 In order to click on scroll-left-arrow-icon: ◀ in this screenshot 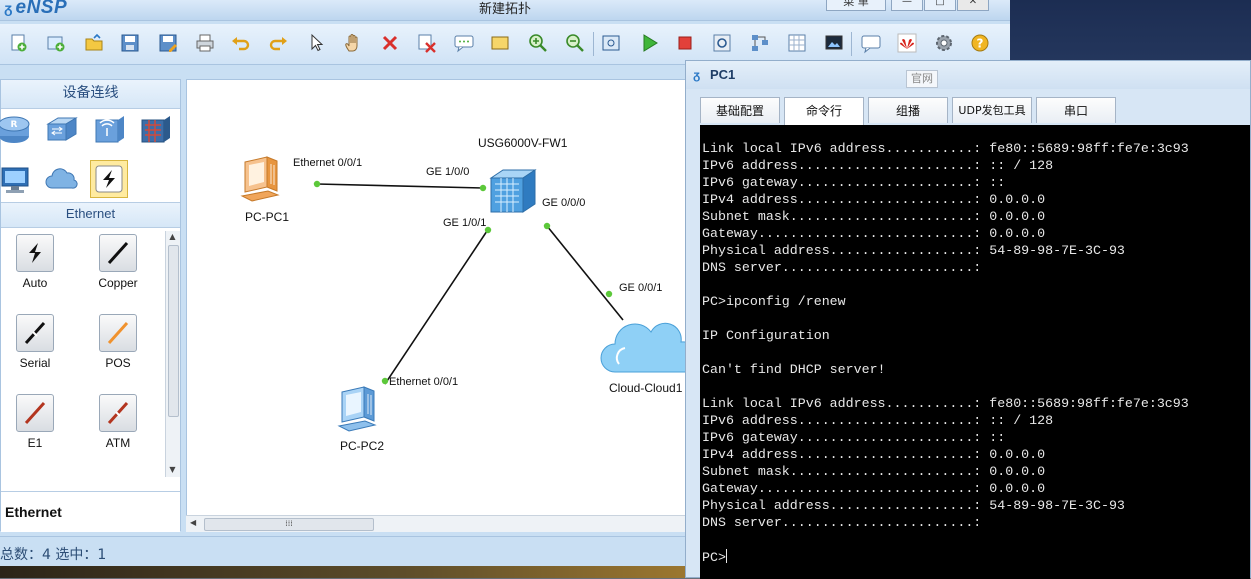, I will do `click(193, 522)`.